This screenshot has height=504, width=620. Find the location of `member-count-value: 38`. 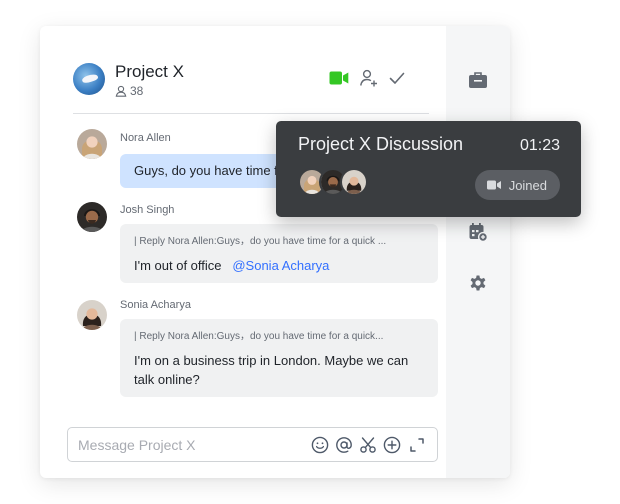

member-count-value: 38 is located at coordinates (137, 91).